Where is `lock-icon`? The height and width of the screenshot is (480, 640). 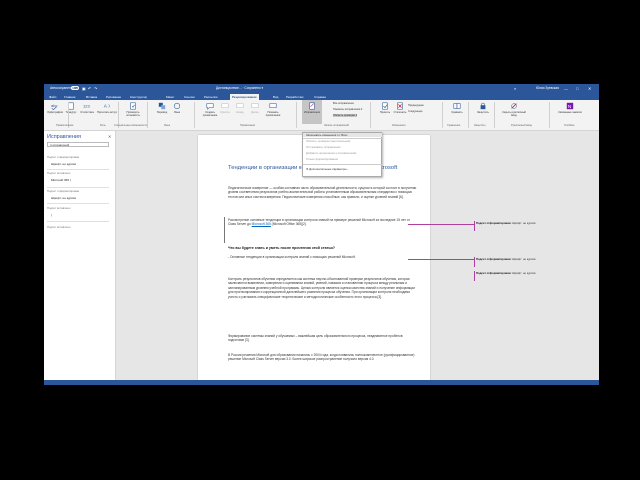 lock-icon is located at coordinates (483, 106).